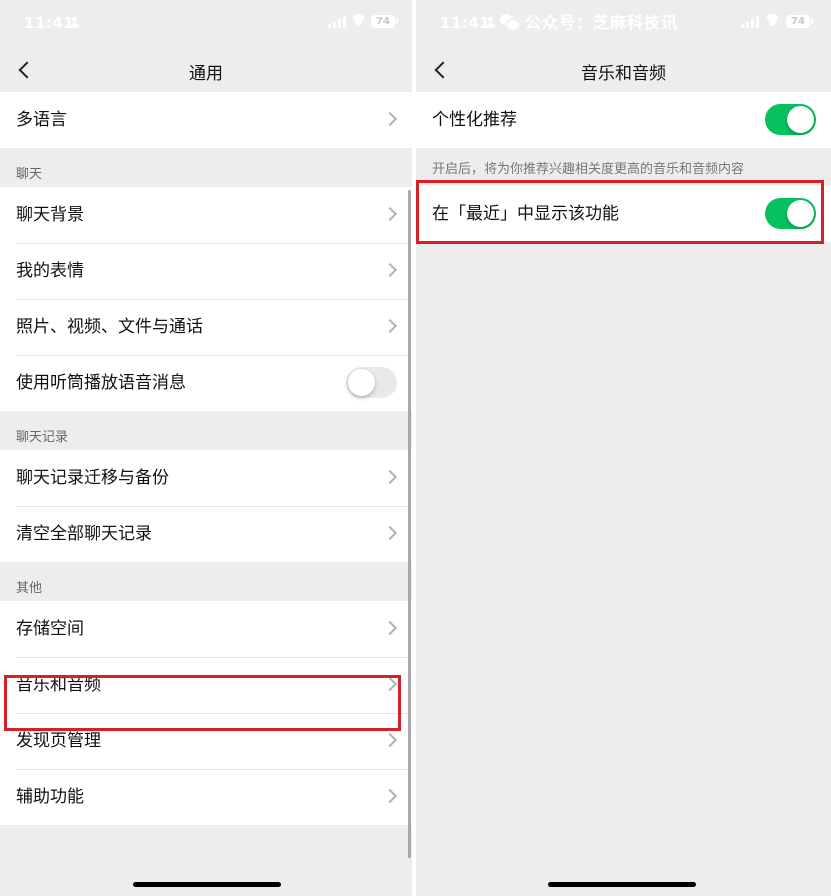 The height and width of the screenshot is (896, 831). I want to click on settings-item-label: 聊天记录迁移与备份, so click(92, 478).